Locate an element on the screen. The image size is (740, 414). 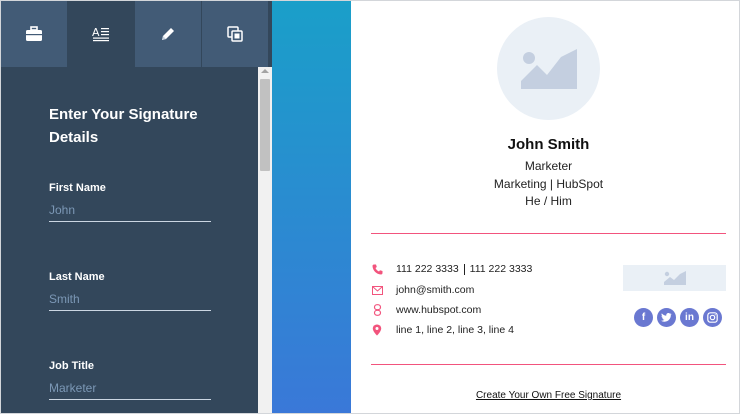
first-name-label: First Name is located at coordinates (77, 188).